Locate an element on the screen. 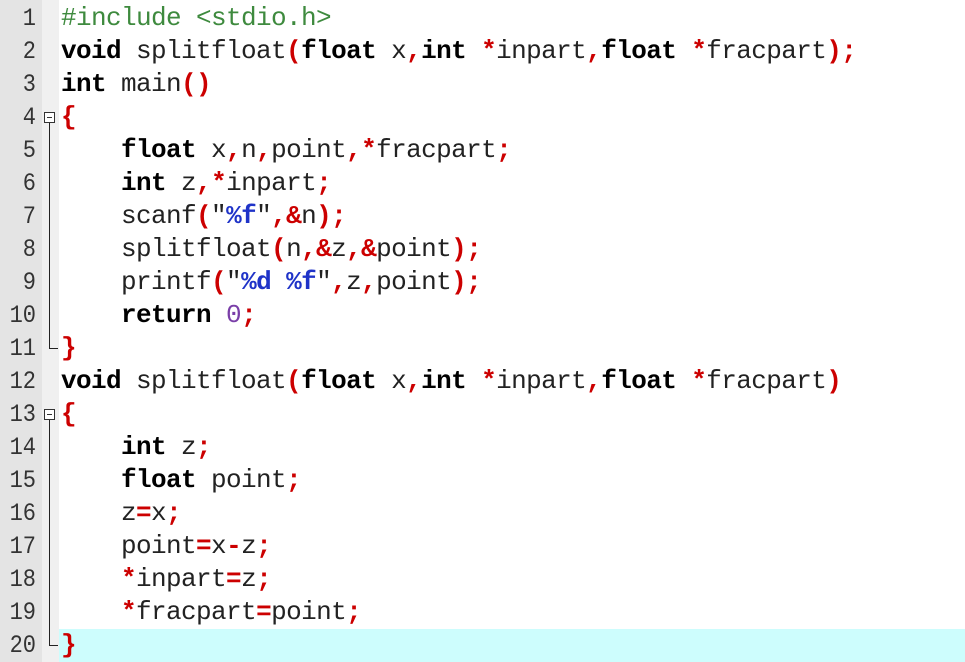 The width and height of the screenshot is (965, 662). code-text: float point; is located at coordinates (512, 480).